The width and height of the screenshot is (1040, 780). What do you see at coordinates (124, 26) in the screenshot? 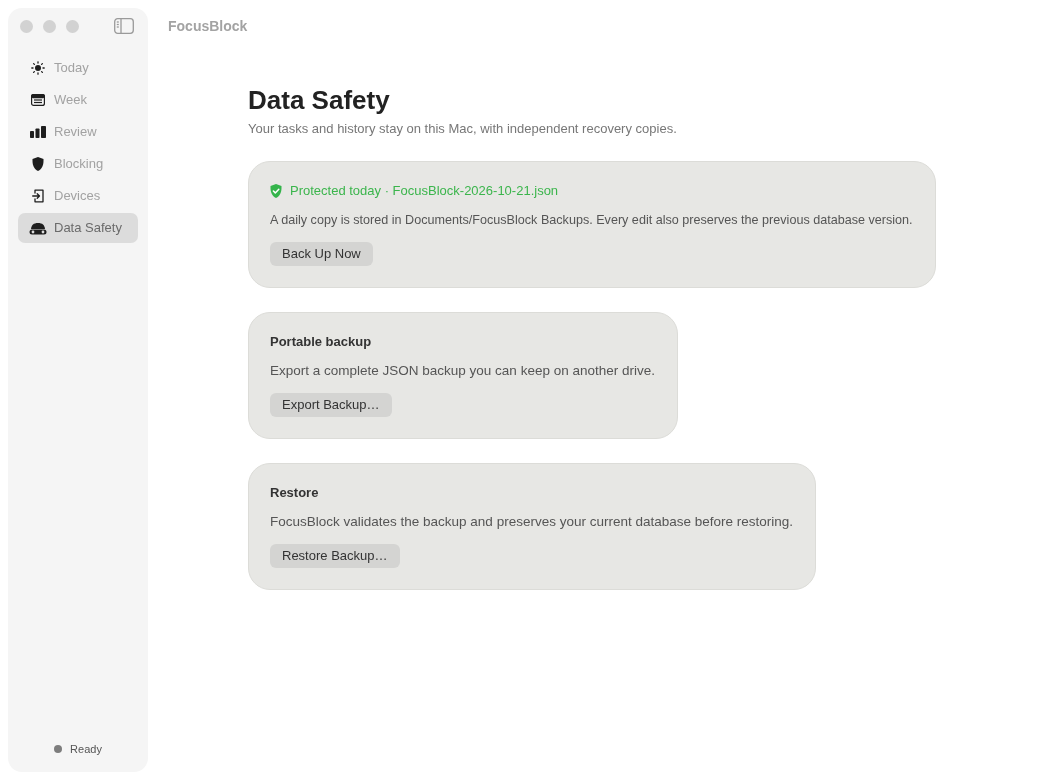
I see `sidebar-toggle-icon` at bounding box center [124, 26].